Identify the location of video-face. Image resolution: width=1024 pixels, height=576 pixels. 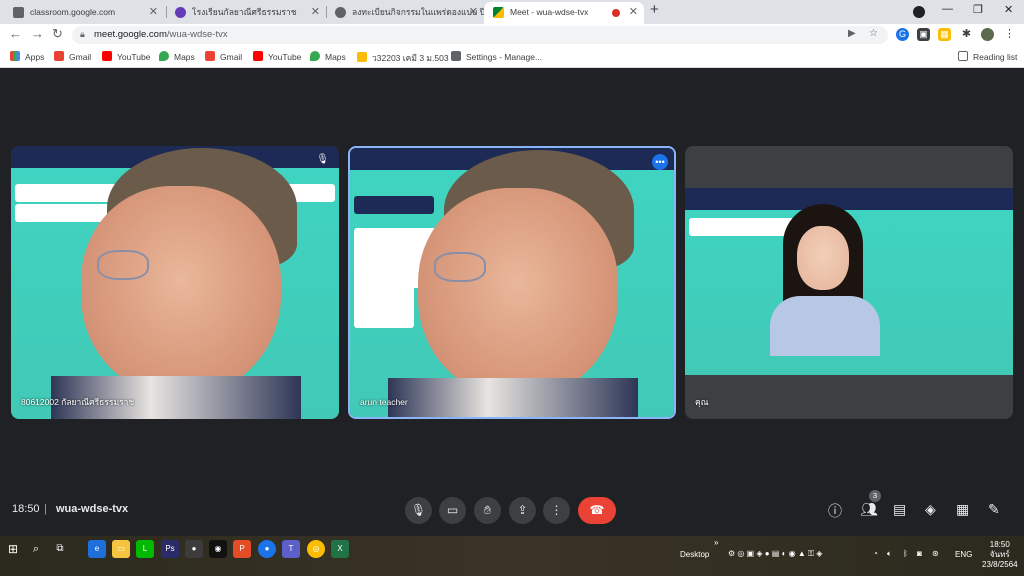
(181, 291).